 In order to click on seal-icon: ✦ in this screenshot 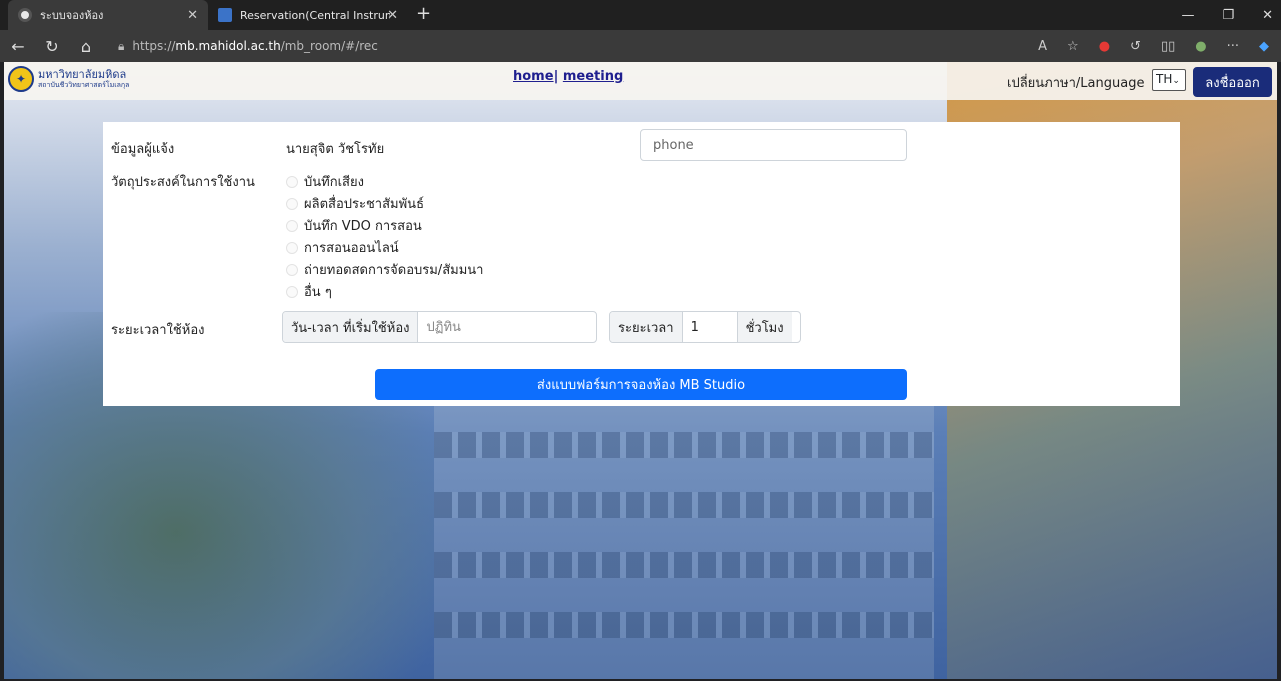, I will do `click(21, 79)`.